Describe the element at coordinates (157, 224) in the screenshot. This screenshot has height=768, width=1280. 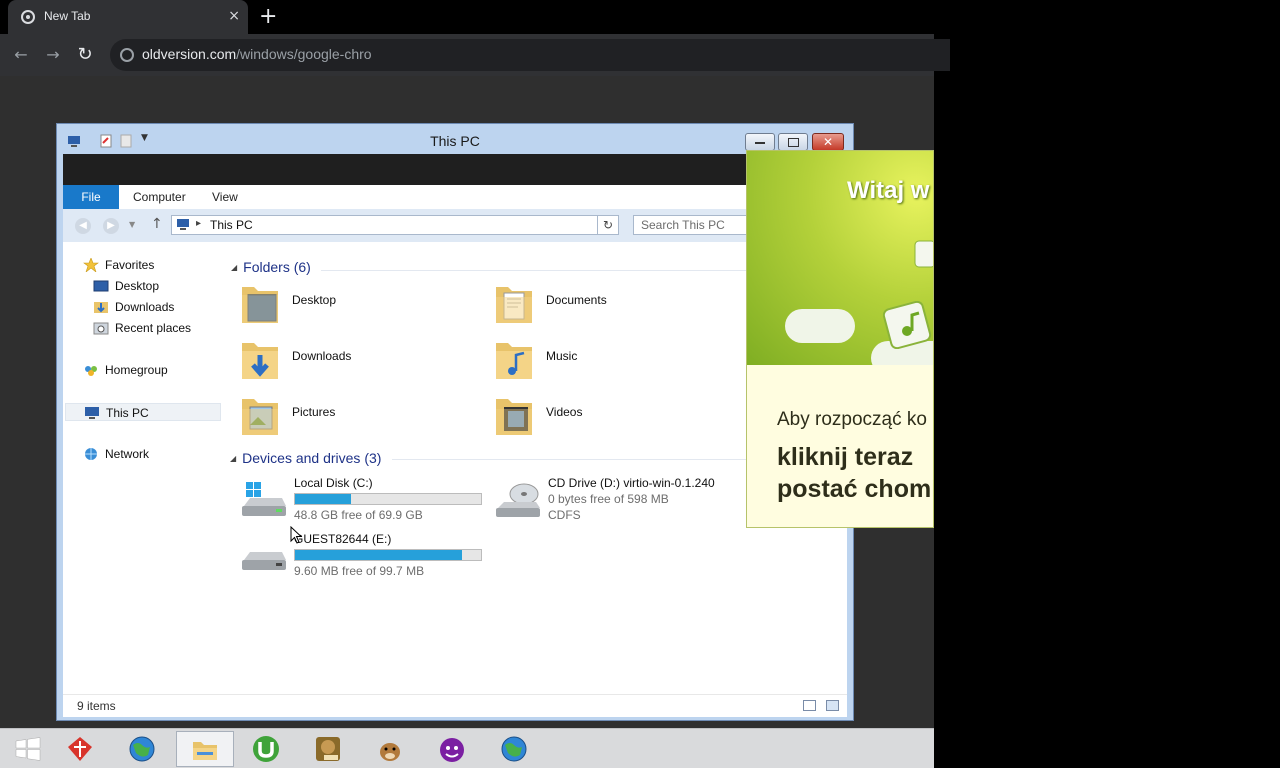
I see `up-button: ↑` at that location.